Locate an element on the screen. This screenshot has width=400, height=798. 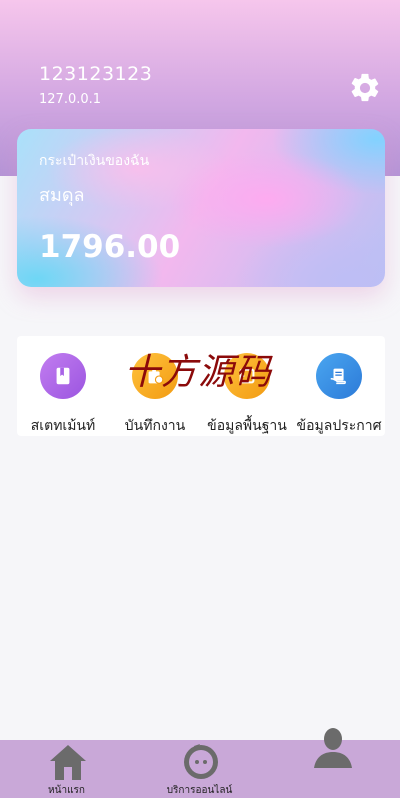
bottom-nav: หน้าแรก บริการออนไลน์ is located at coordinates (200, 763).